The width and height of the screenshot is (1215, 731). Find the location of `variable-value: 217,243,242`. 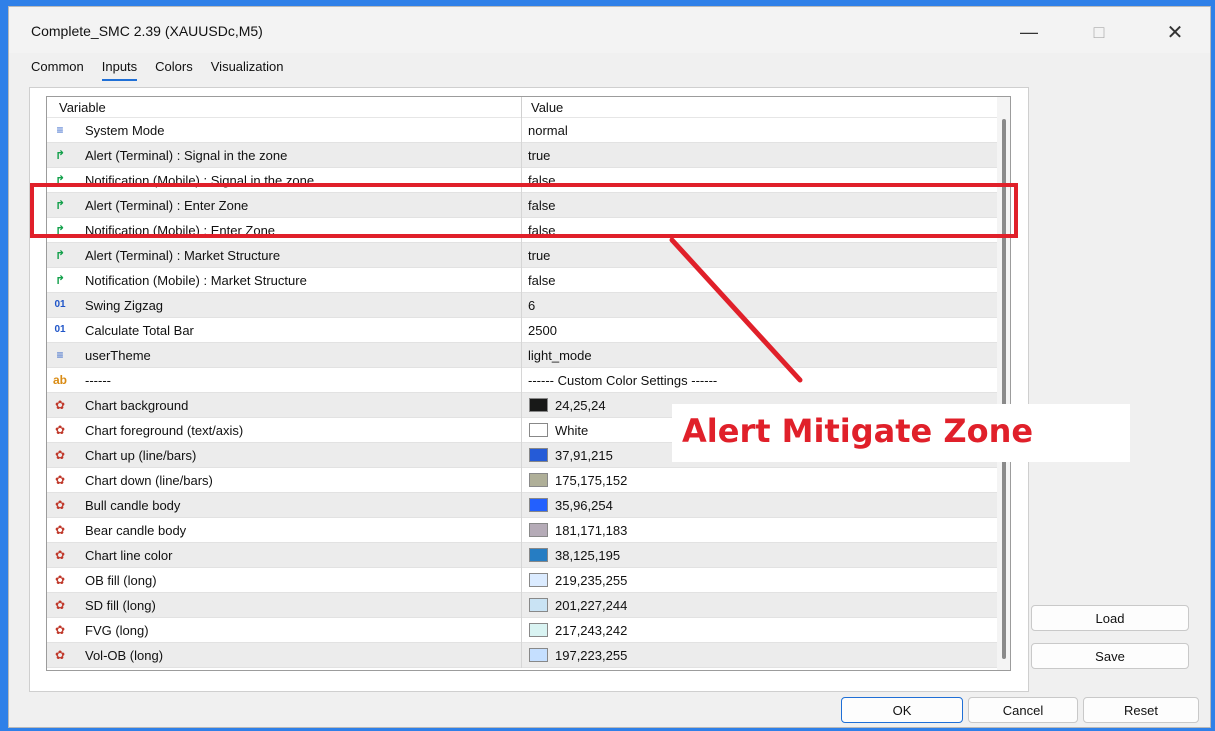

variable-value: 217,243,242 is located at coordinates (591, 630).